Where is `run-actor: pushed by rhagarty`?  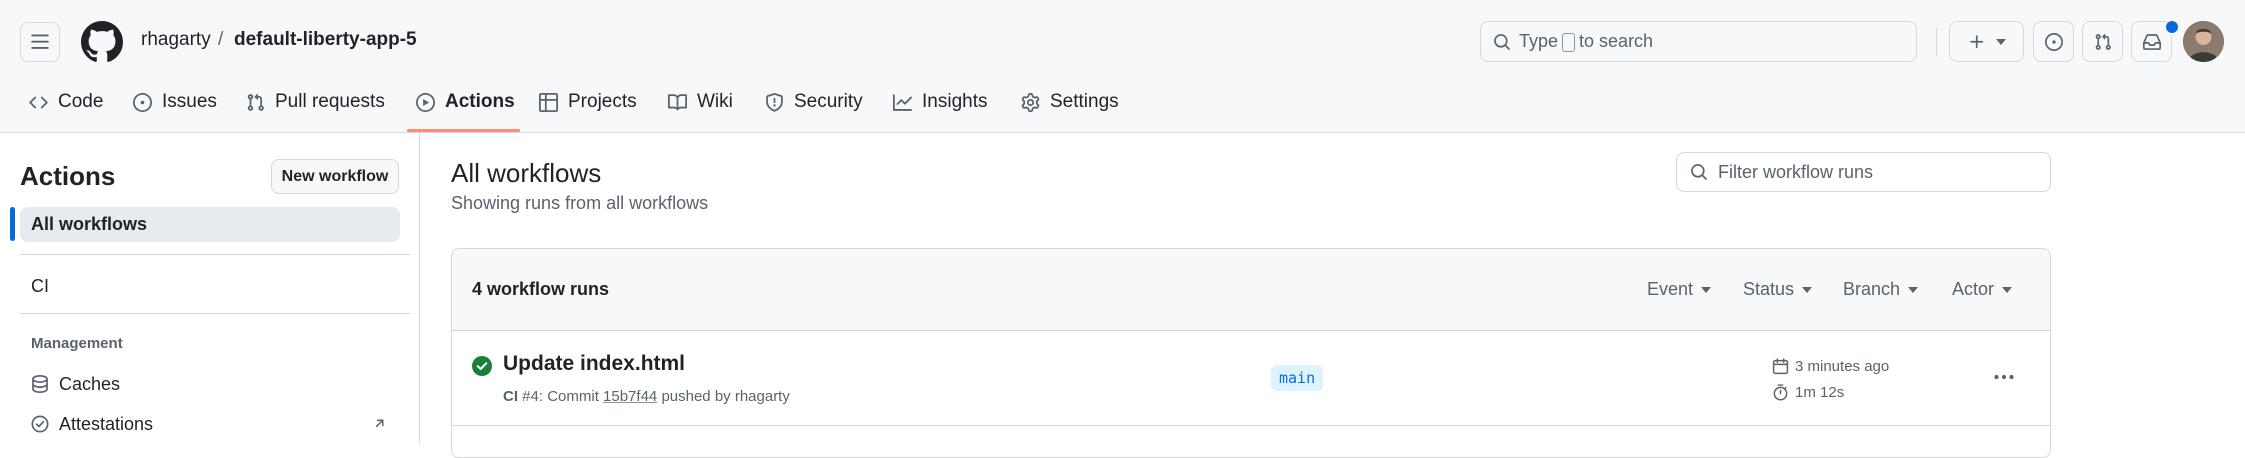 run-actor: pushed by rhagarty is located at coordinates (725, 396).